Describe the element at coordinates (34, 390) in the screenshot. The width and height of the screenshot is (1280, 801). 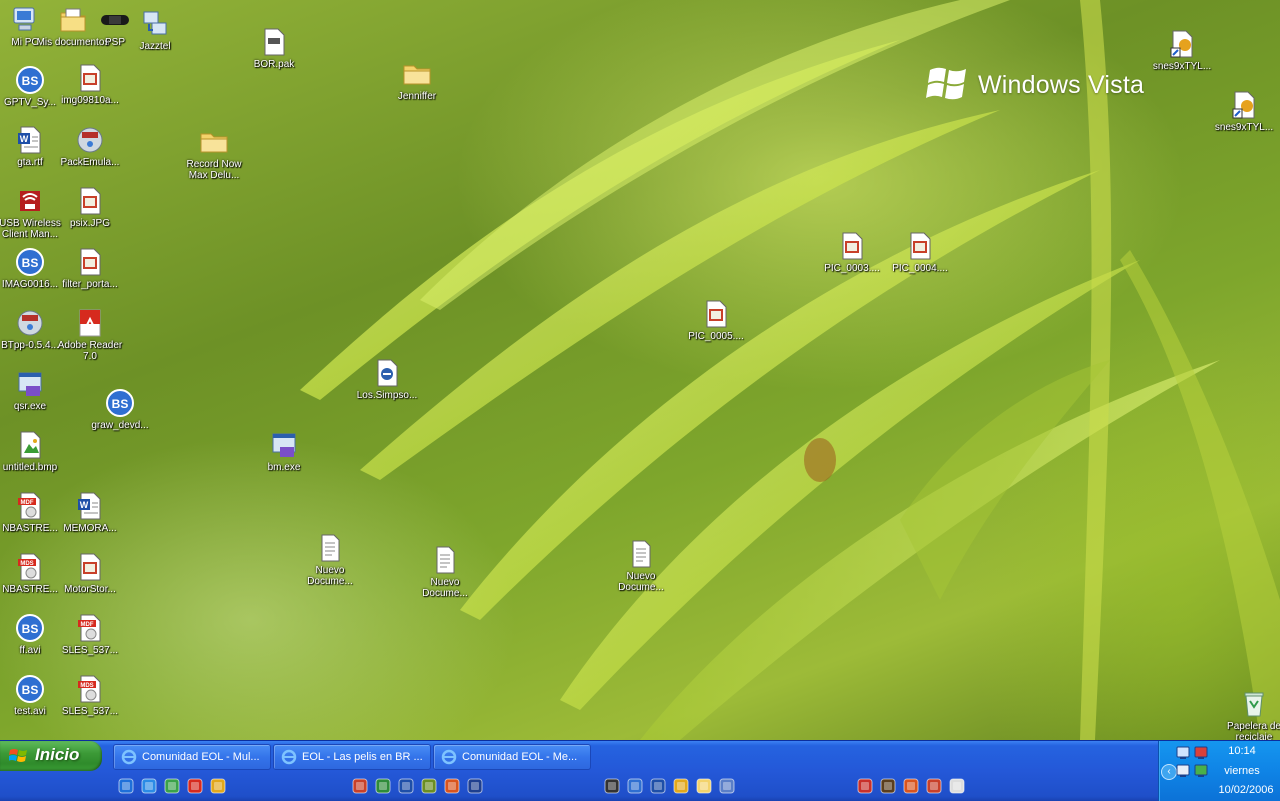
I see `desktop-icon: qsr.exe` at that location.